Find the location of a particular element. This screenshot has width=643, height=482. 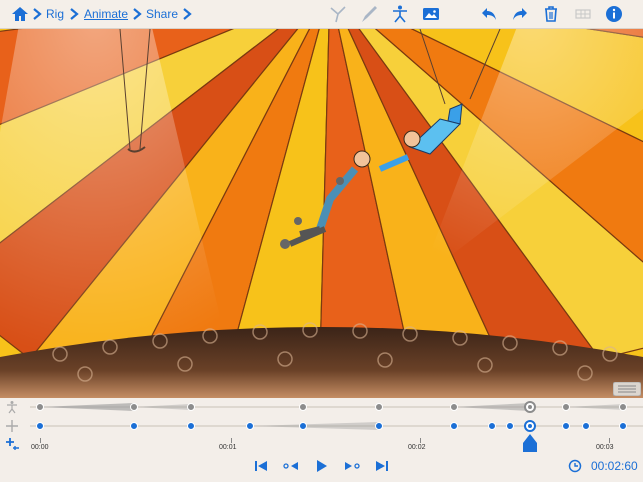

time-label-1: 00:01 is located at coordinates (228, 447).